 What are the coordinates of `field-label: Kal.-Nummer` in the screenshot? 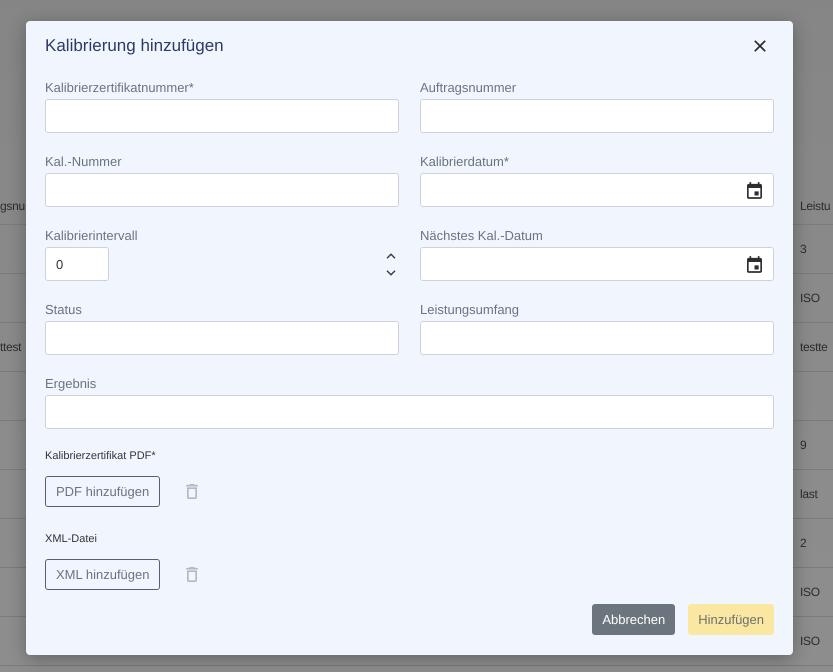 It's located at (84, 162).